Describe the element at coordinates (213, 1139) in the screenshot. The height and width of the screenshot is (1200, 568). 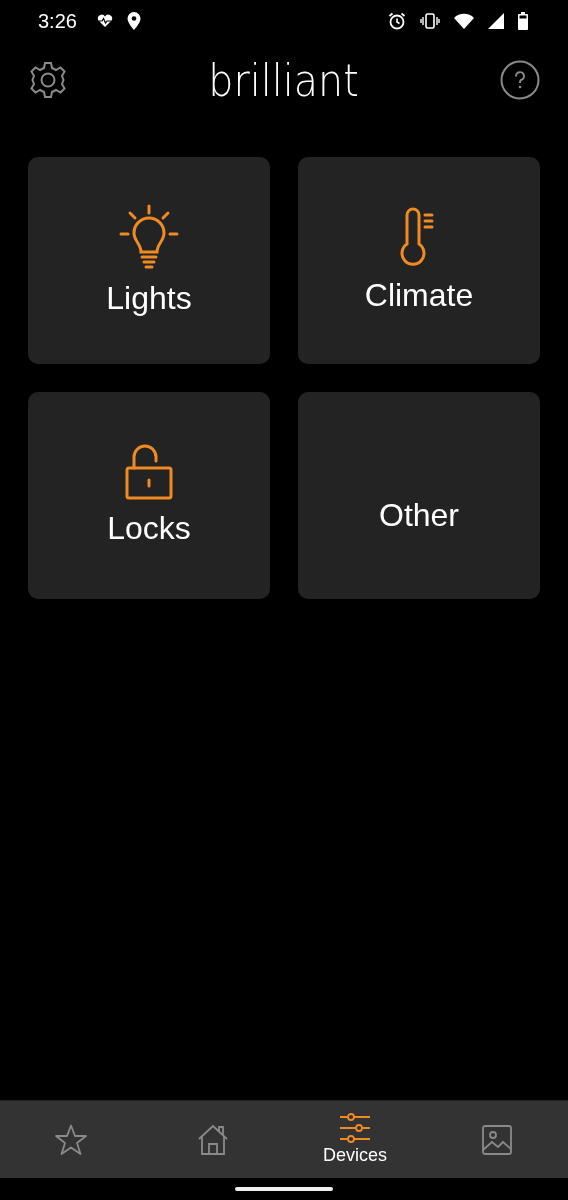
I see `home-icon` at that location.